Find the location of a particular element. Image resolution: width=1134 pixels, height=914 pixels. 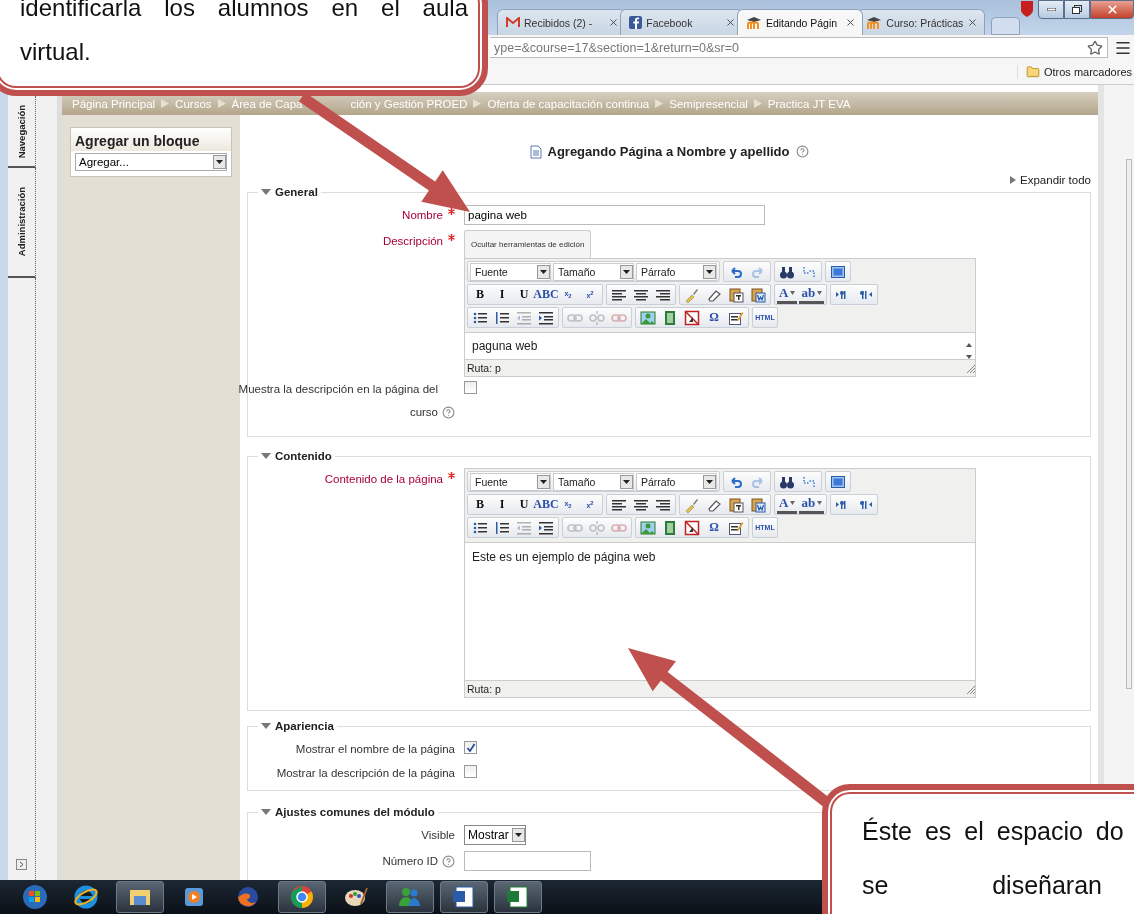

minimize-button is located at coordinates (1051, 9).